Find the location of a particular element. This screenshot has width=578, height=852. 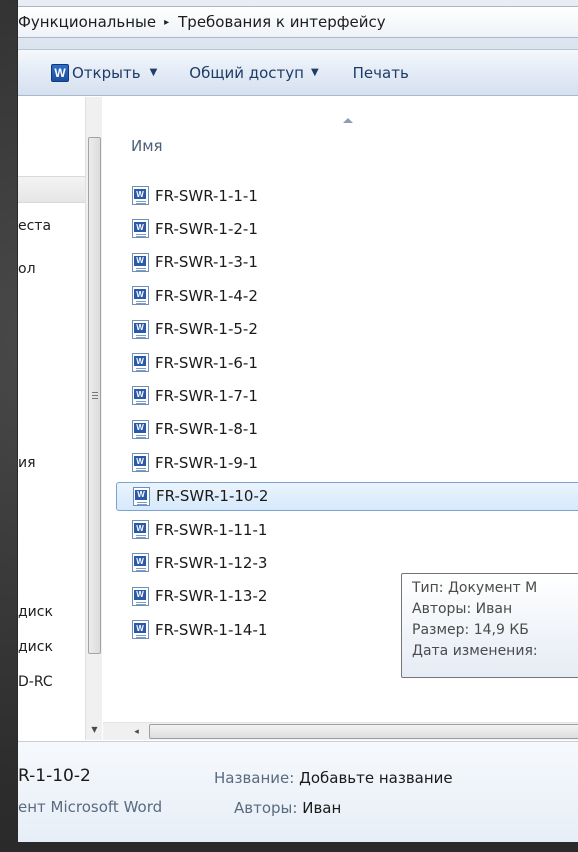

command-toolbar: W Открыть ▼ Общий доступ ▼ Печать is located at coordinates (298, 73).